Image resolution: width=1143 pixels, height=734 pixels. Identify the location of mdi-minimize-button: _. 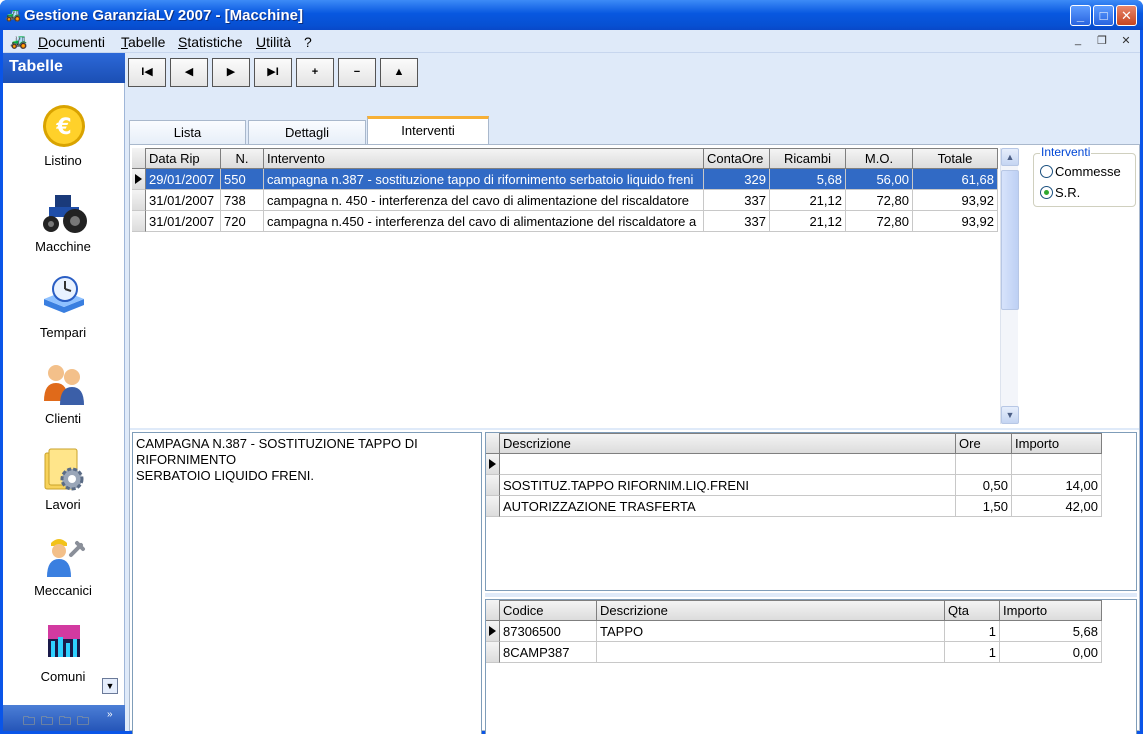
(1078, 41).